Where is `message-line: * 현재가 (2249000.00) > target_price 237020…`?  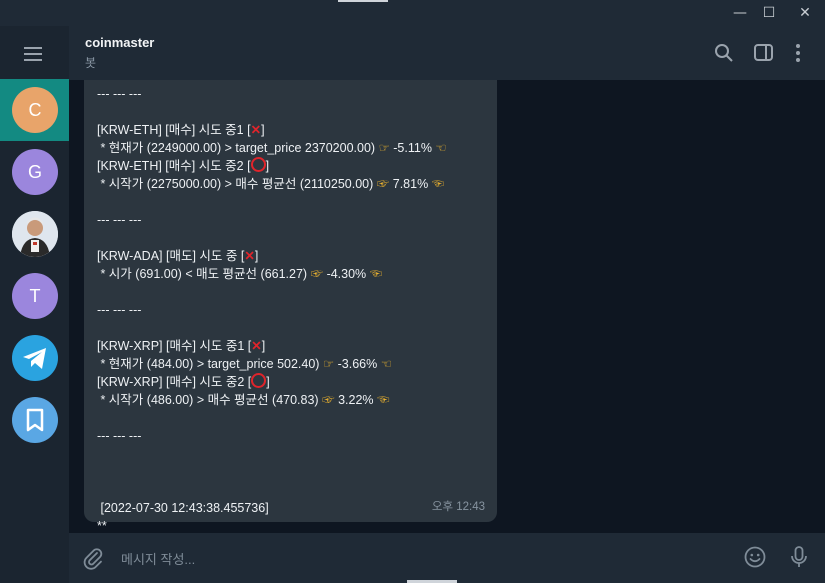 message-line: * 현재가 (2249000.00) > target_price 237020… is located at coordinates (272, 148).